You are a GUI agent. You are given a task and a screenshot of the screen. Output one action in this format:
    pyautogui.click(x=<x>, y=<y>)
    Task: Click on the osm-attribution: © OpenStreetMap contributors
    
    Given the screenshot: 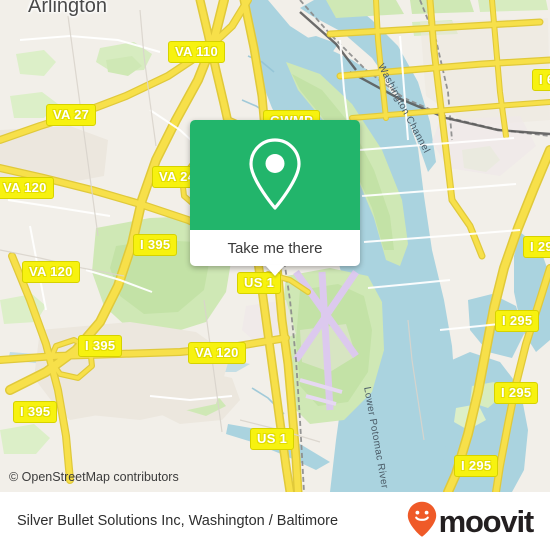 What is the action you would take?
    pyautogui.click(x=94, y=477)
    